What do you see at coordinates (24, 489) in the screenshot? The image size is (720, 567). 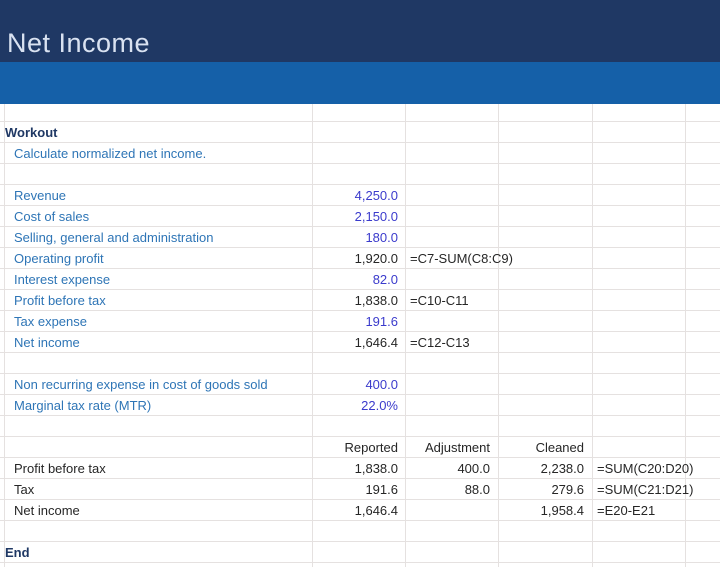 I see `row-label-cell: Tax` at bounding box center [24, 489].